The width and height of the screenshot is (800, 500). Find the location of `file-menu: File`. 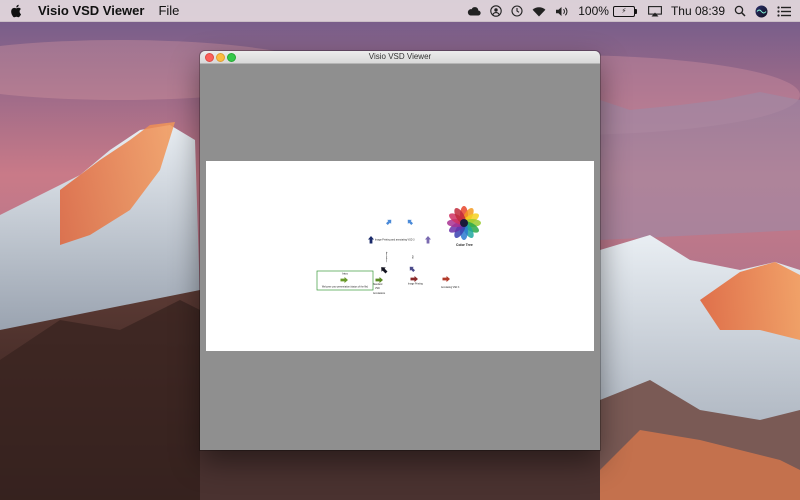

file-menu: File is located at coordinates (168, 10).